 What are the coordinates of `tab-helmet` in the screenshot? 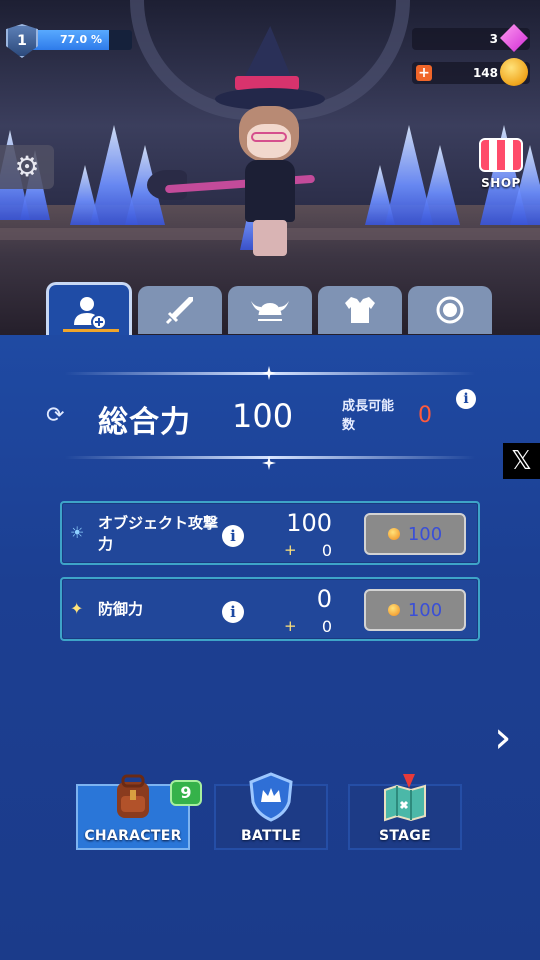 It's located at (270, 310).